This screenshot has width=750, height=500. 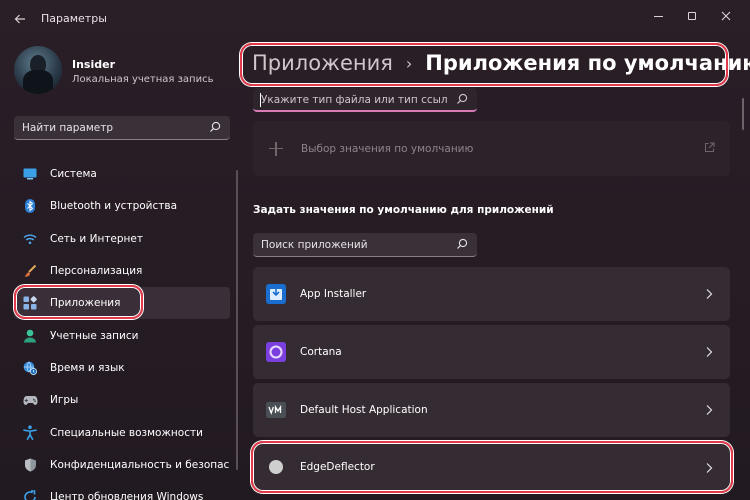 What do you see at coordinates (364, 410) in the screenshot?
I see `app-name: Default Host Application` at bounding box center [364, 410].